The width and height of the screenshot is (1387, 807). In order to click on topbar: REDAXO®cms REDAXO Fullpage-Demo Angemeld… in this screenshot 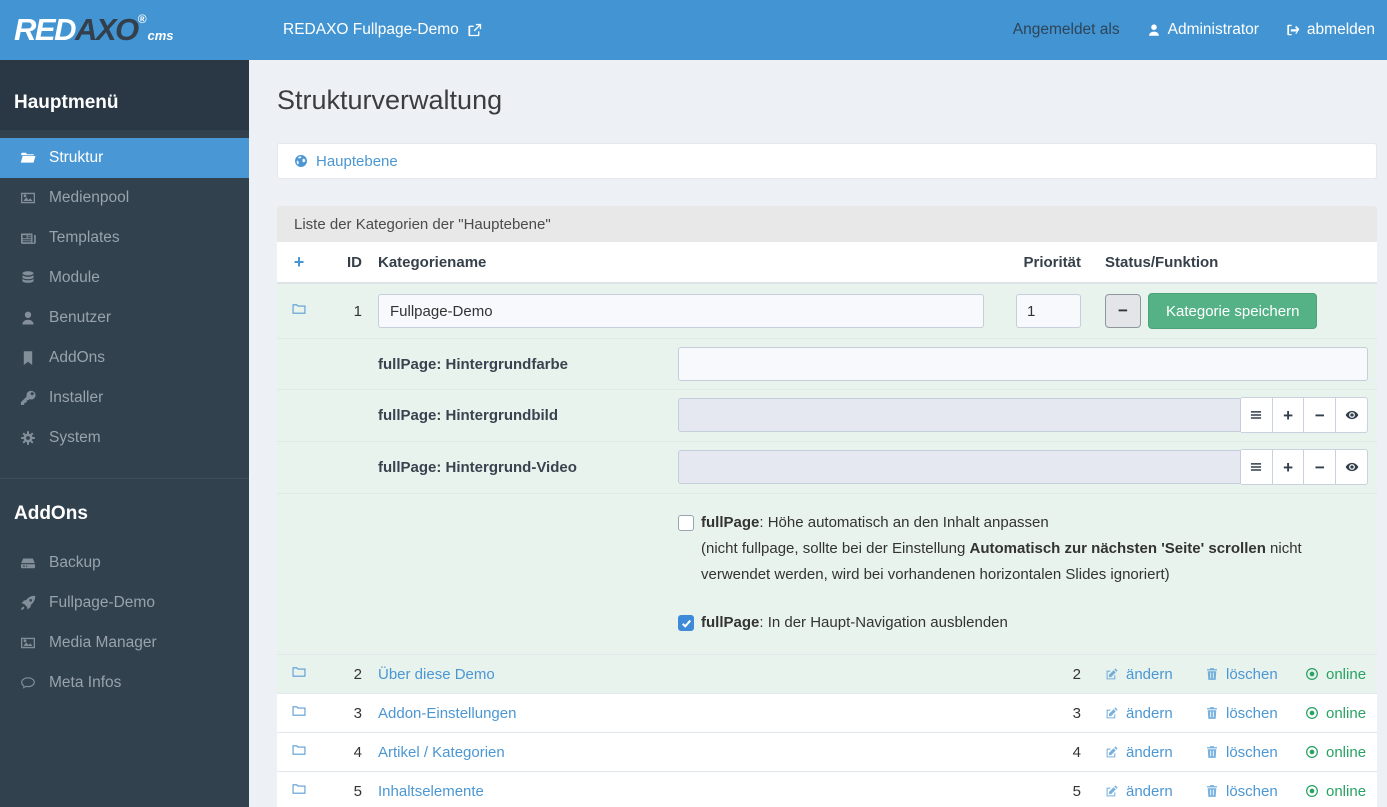, I will do `click(693, 30)`.